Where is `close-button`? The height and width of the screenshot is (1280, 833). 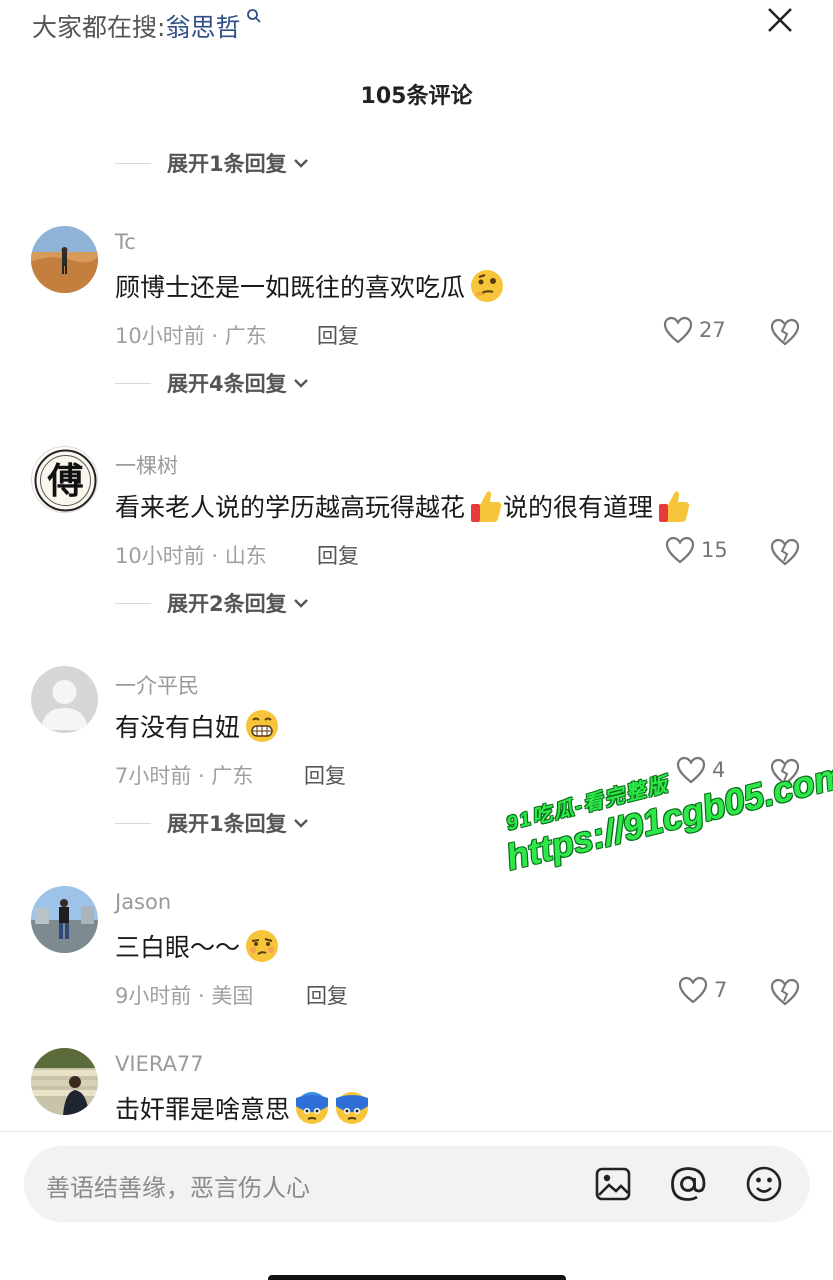
close-button is located at coordinates (780, 20).